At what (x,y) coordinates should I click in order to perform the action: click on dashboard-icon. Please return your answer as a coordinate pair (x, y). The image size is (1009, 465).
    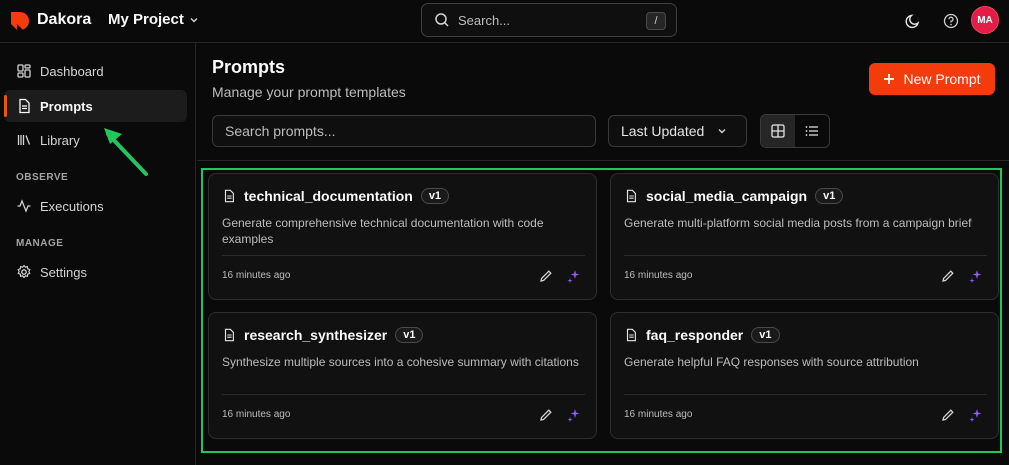
    Looking at the image, I should click on (24, 71).